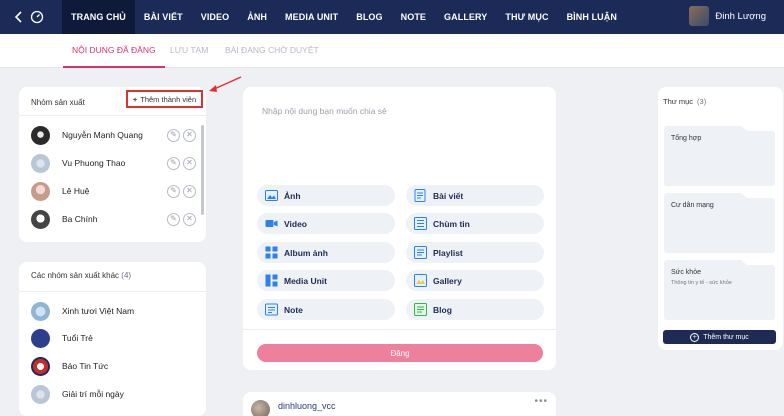 Image resolution: width=784 pixels, height=416 pixels. I want to click on post-author: dinhluong_vcc, so click(307, 406).